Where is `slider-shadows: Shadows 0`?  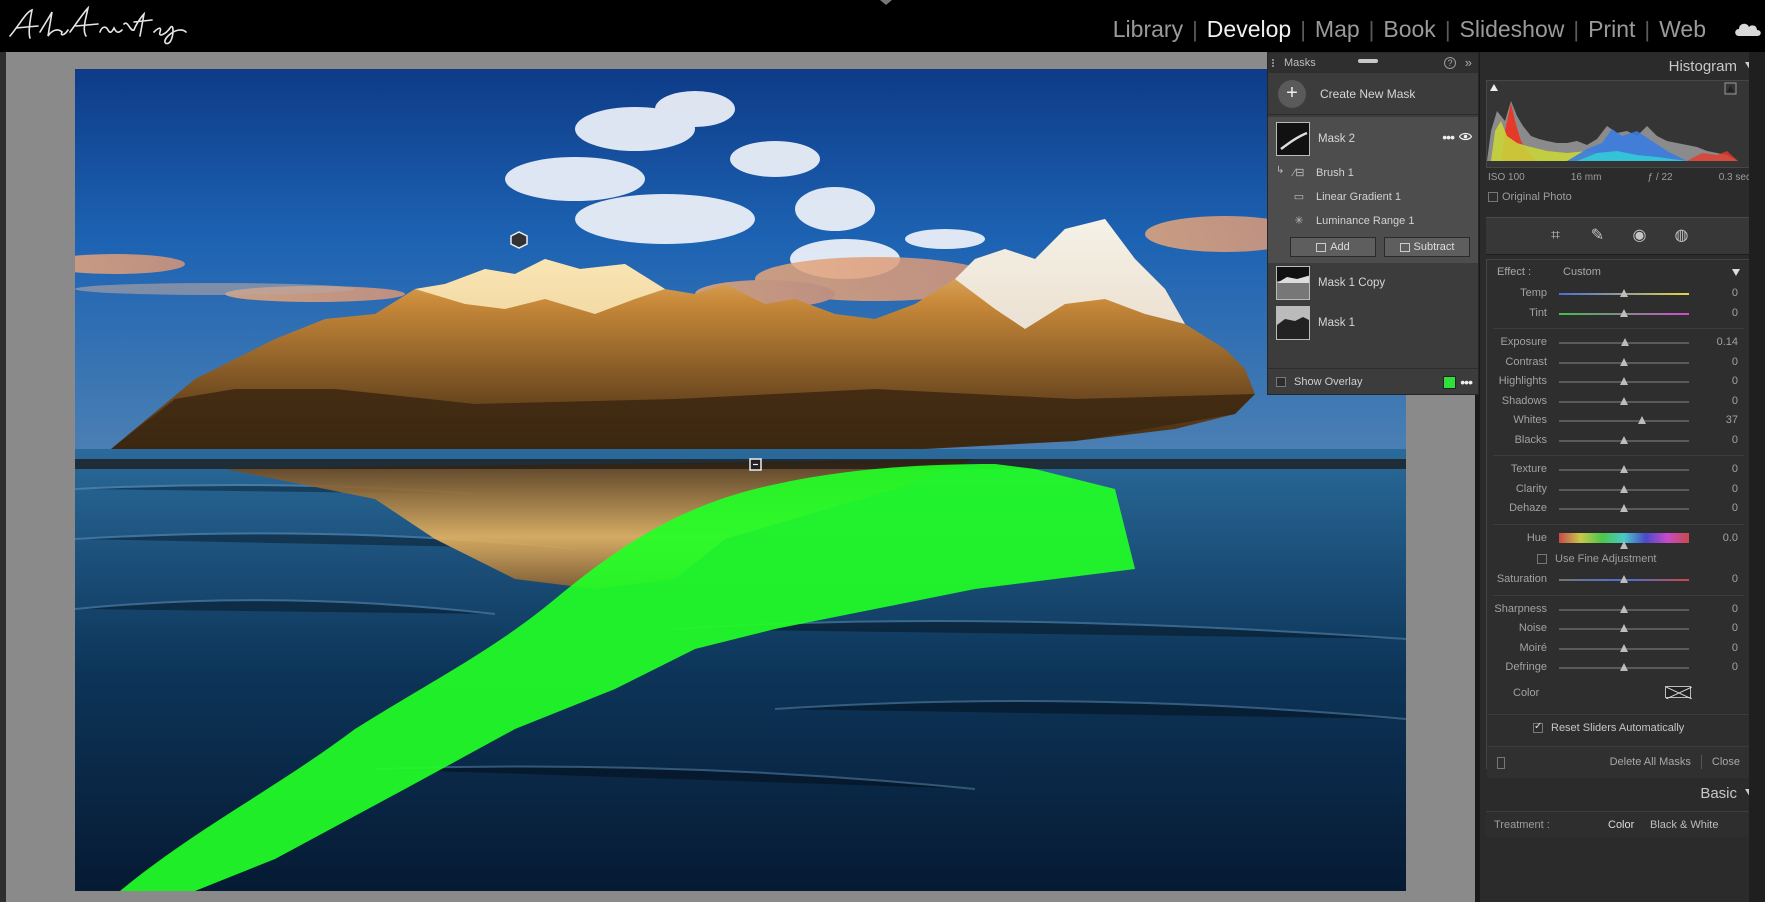 slider-shadows: Shadows 0 is located at coordinates (1618, 402).